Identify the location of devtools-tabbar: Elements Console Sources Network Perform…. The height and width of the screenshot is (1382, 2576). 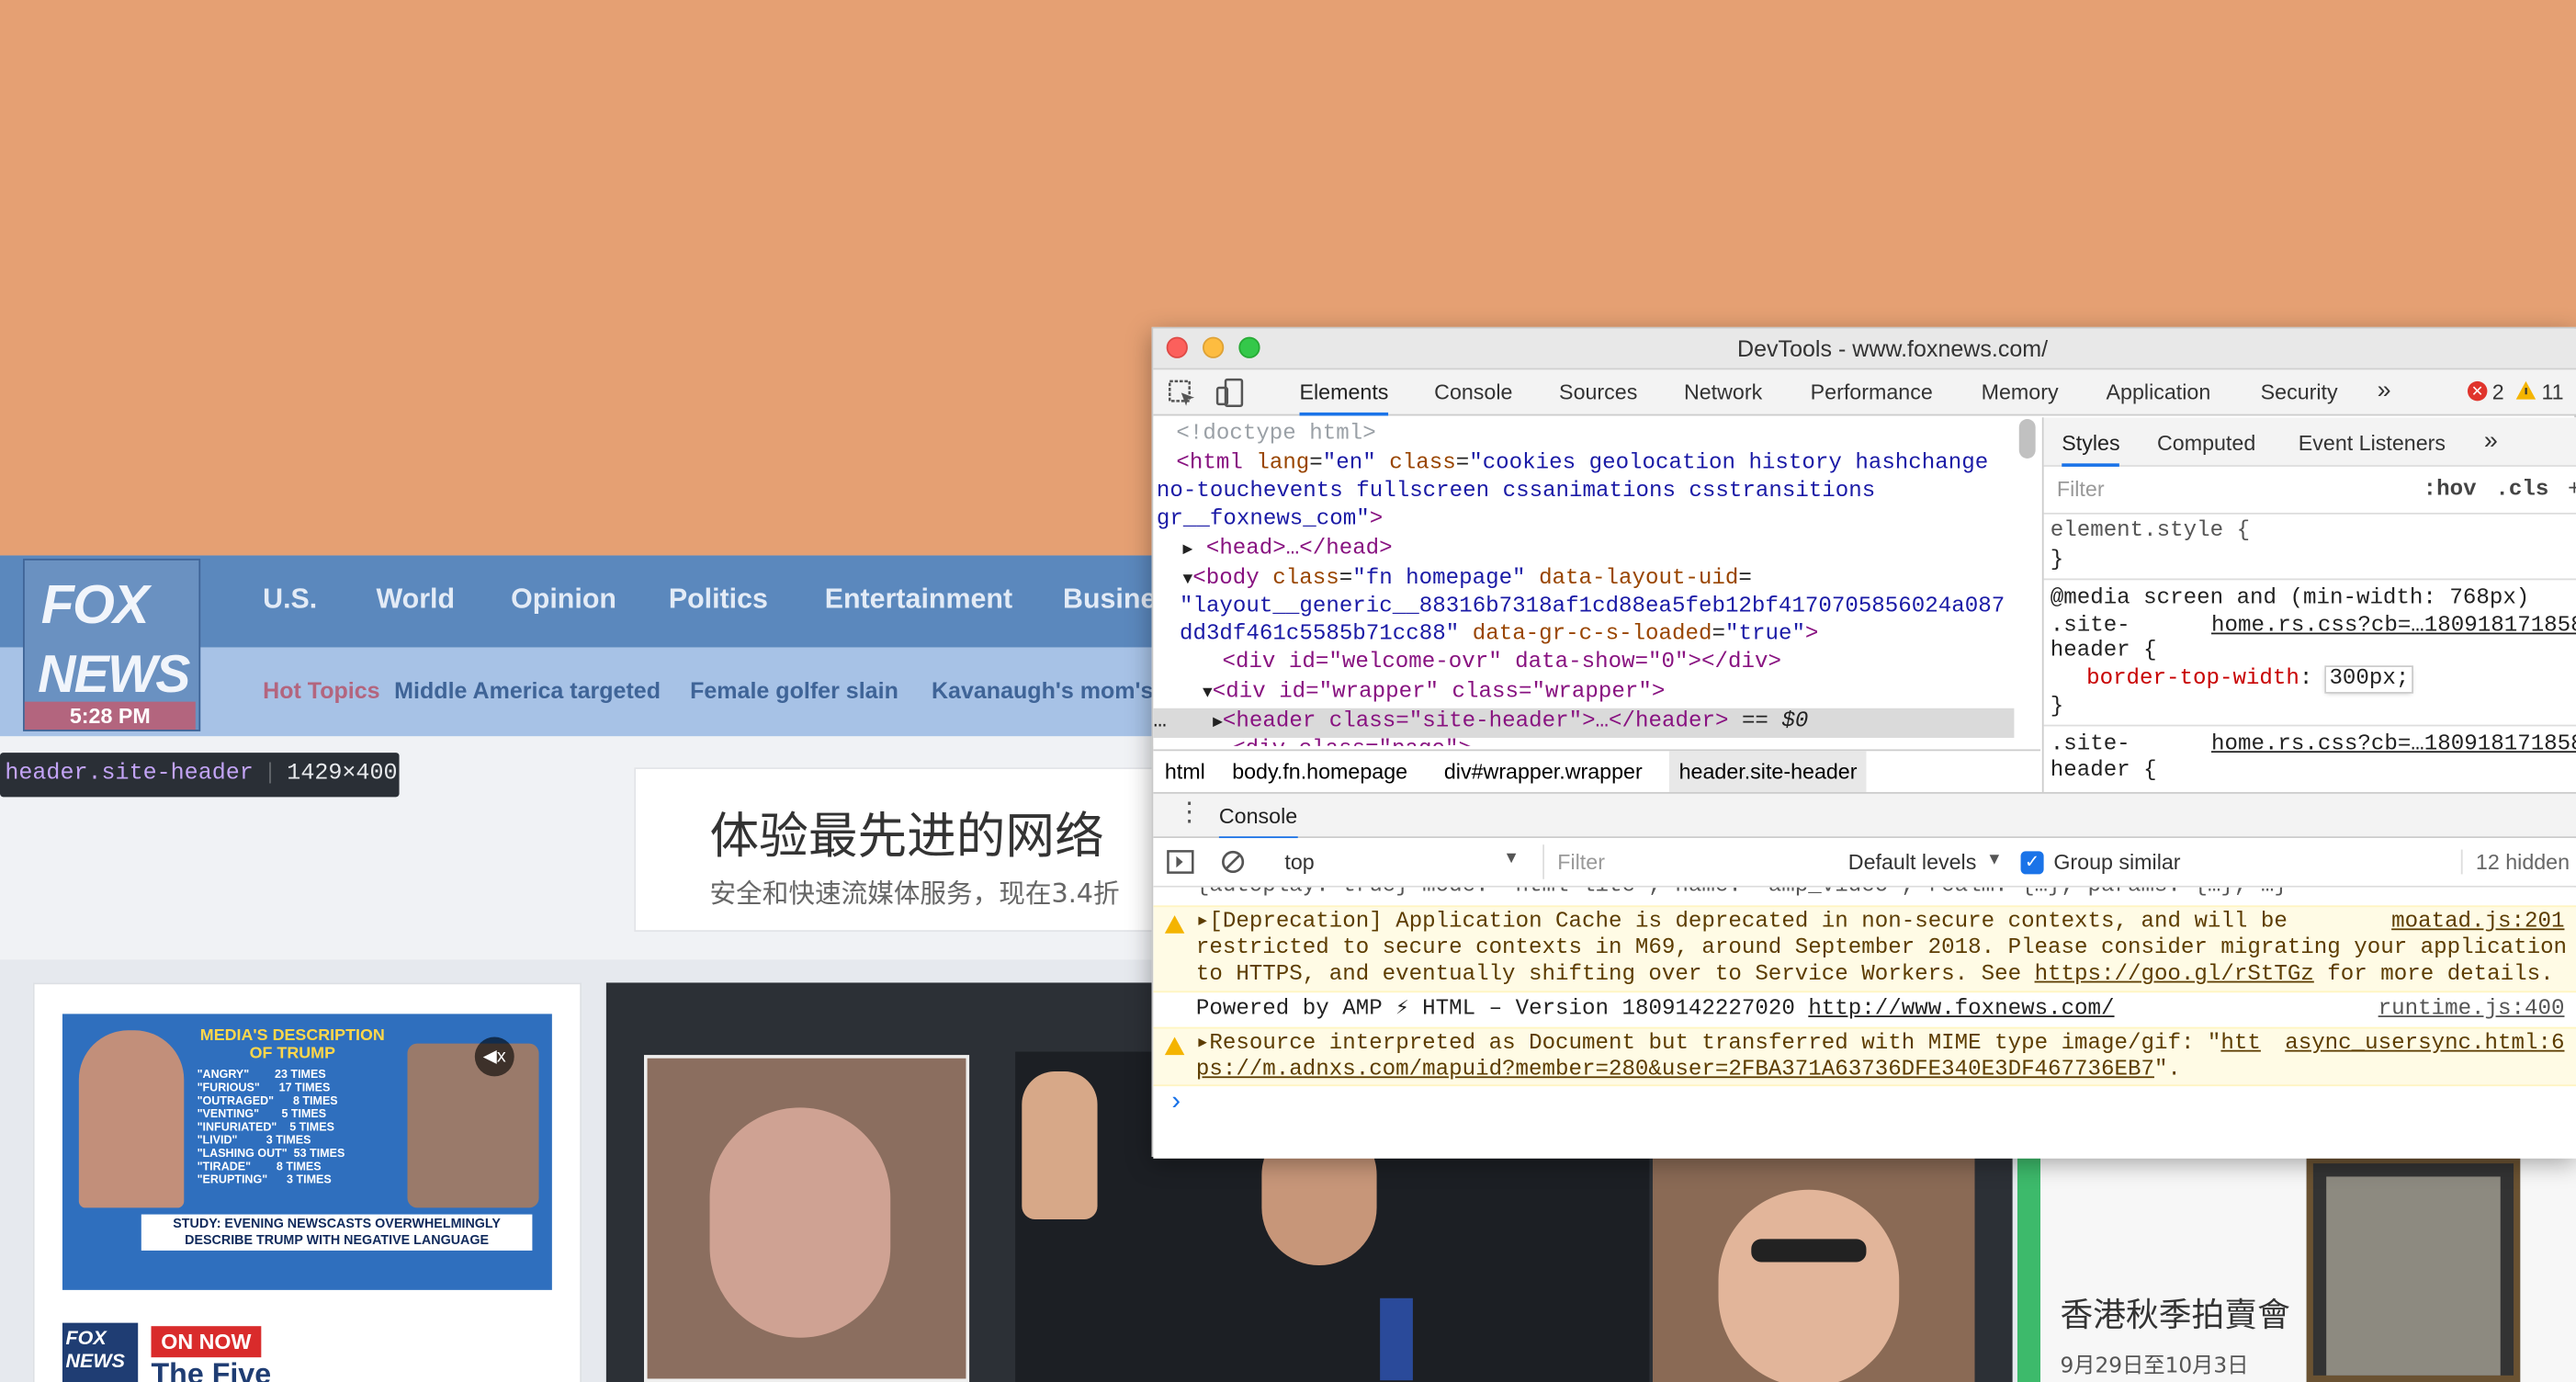
(1864, 393).